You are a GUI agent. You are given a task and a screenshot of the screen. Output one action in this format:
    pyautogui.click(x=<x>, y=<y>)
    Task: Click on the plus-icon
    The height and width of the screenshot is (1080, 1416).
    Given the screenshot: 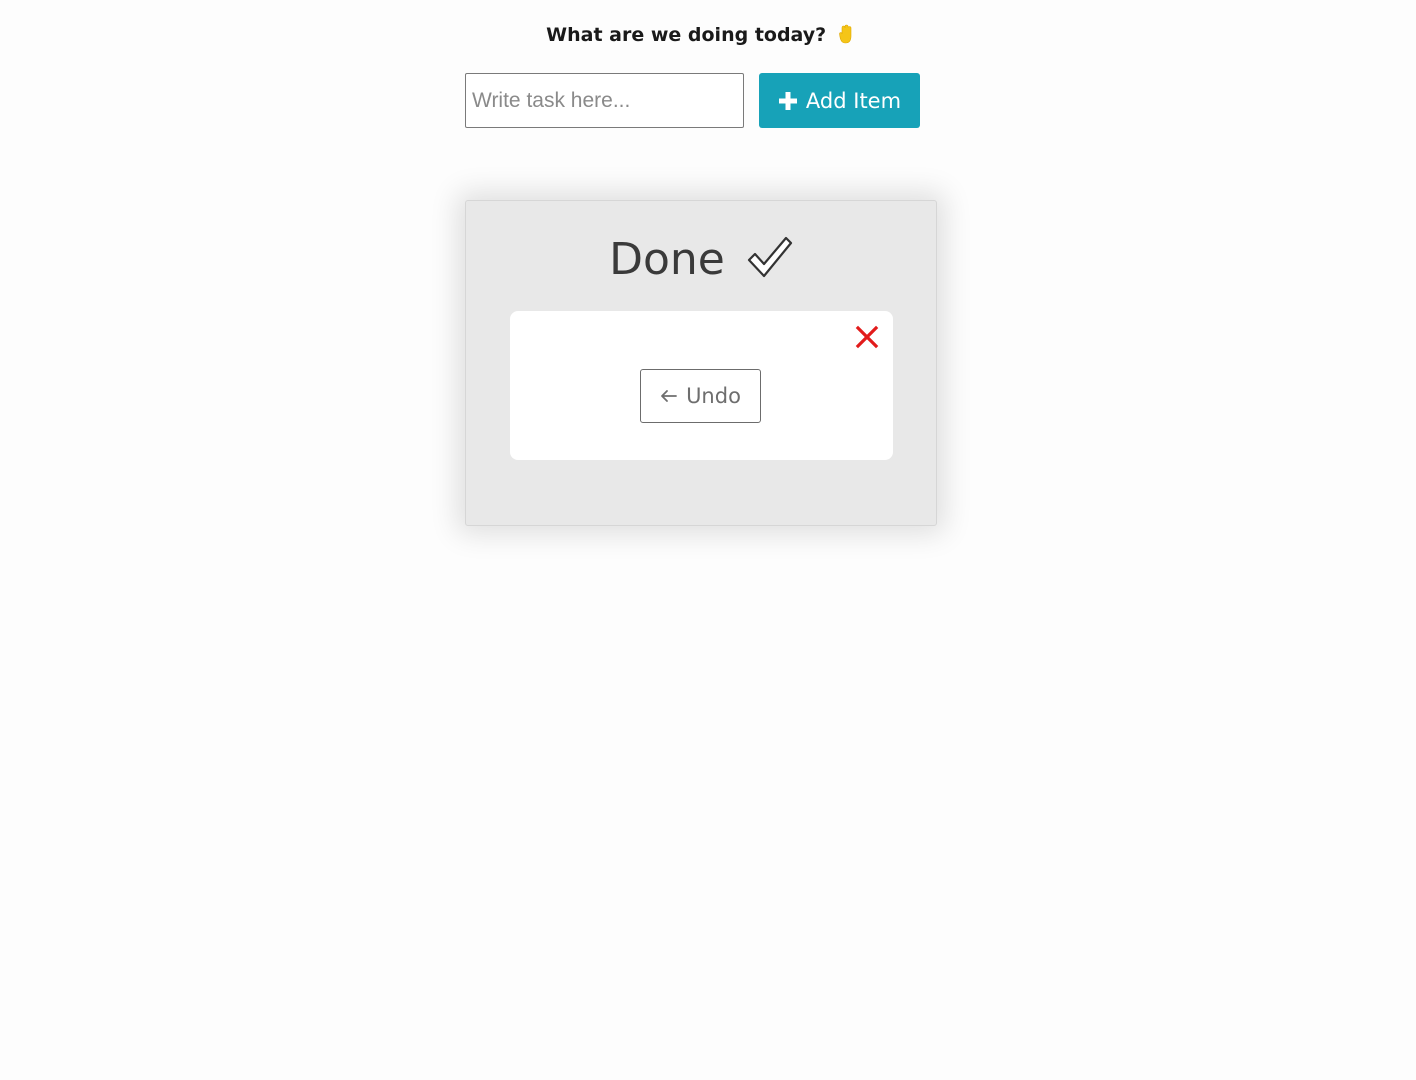 What is the action you would take?
    pyautogui.click(x=787, y=100)
    